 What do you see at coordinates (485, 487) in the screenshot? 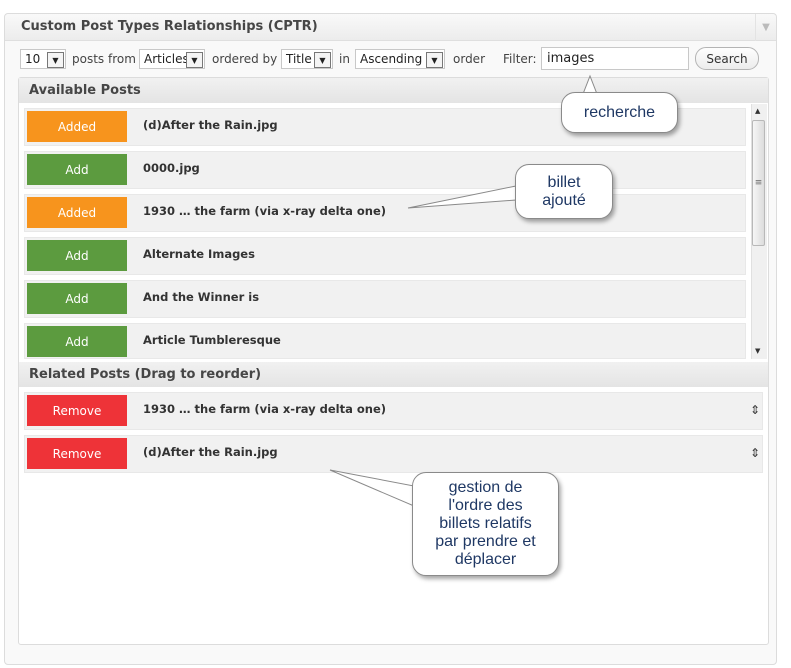
I see `order-callout-line: gestion de` at bounding box center [485, 487].